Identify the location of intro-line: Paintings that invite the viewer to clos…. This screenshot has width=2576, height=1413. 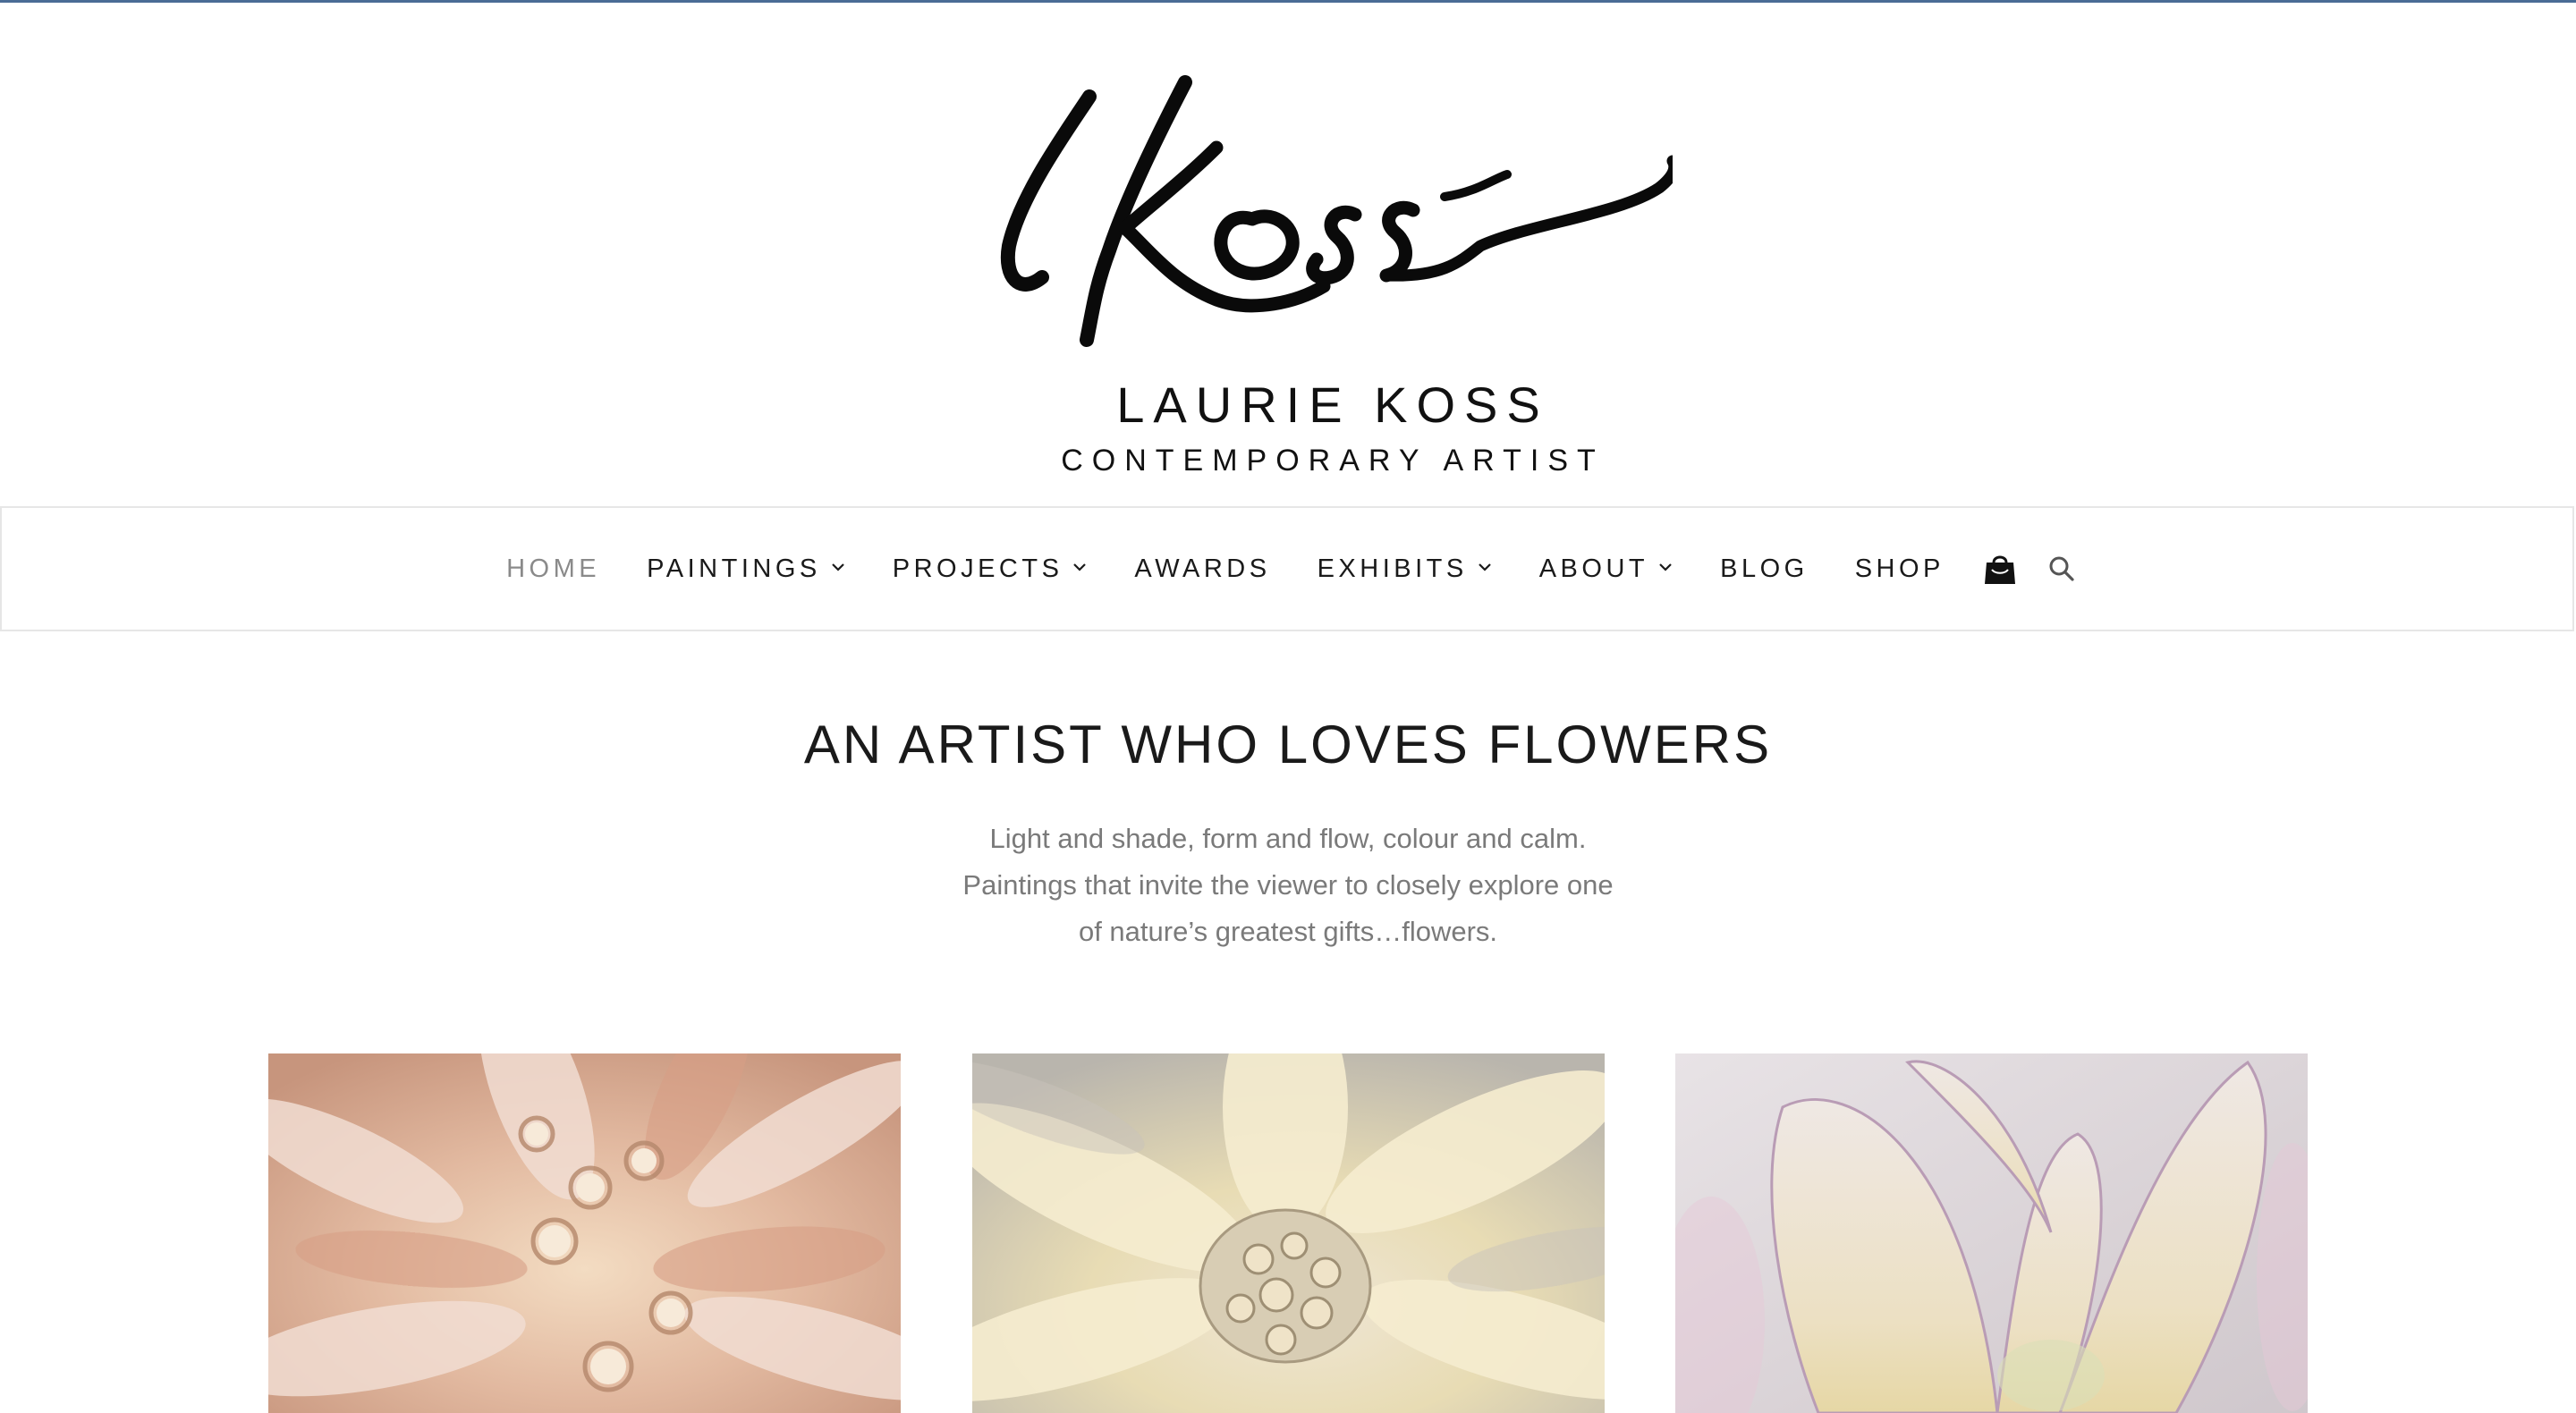
(1288, 885).